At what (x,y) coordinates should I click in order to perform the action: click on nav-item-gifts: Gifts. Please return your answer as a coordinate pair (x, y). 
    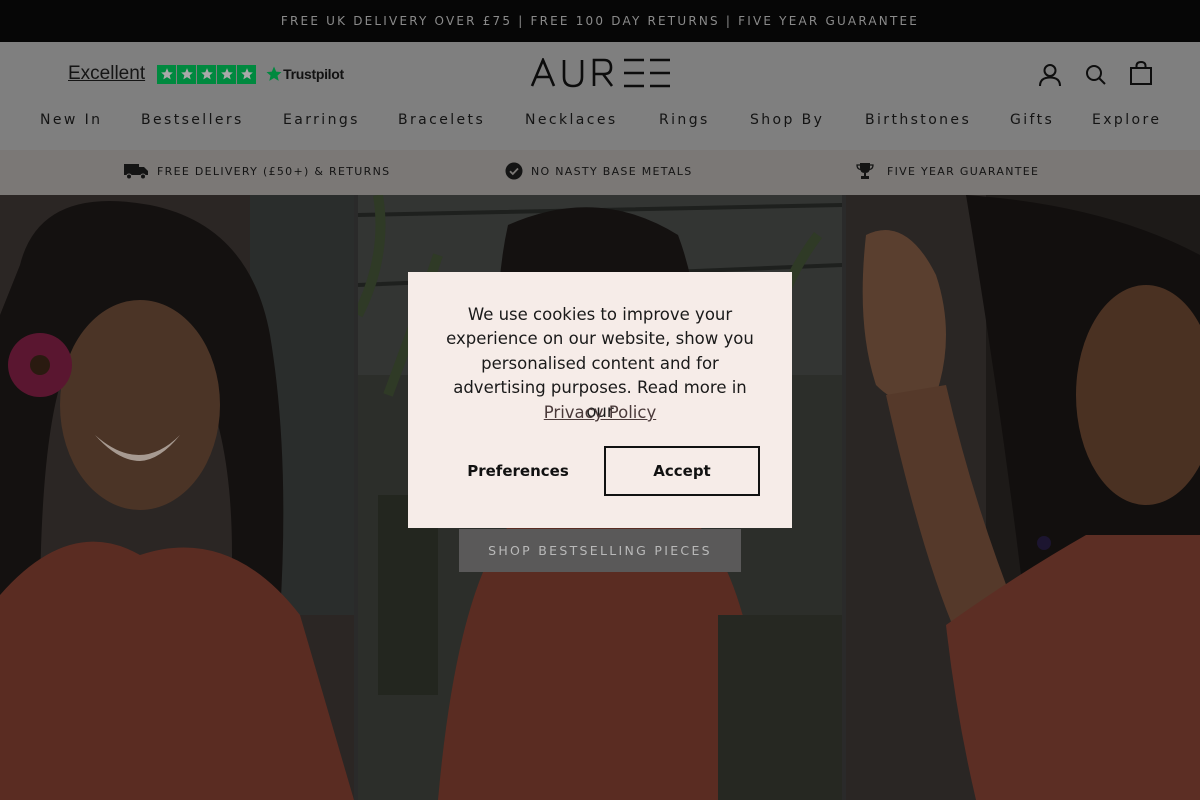
    Looking at the image, I should click on (1032, 120).